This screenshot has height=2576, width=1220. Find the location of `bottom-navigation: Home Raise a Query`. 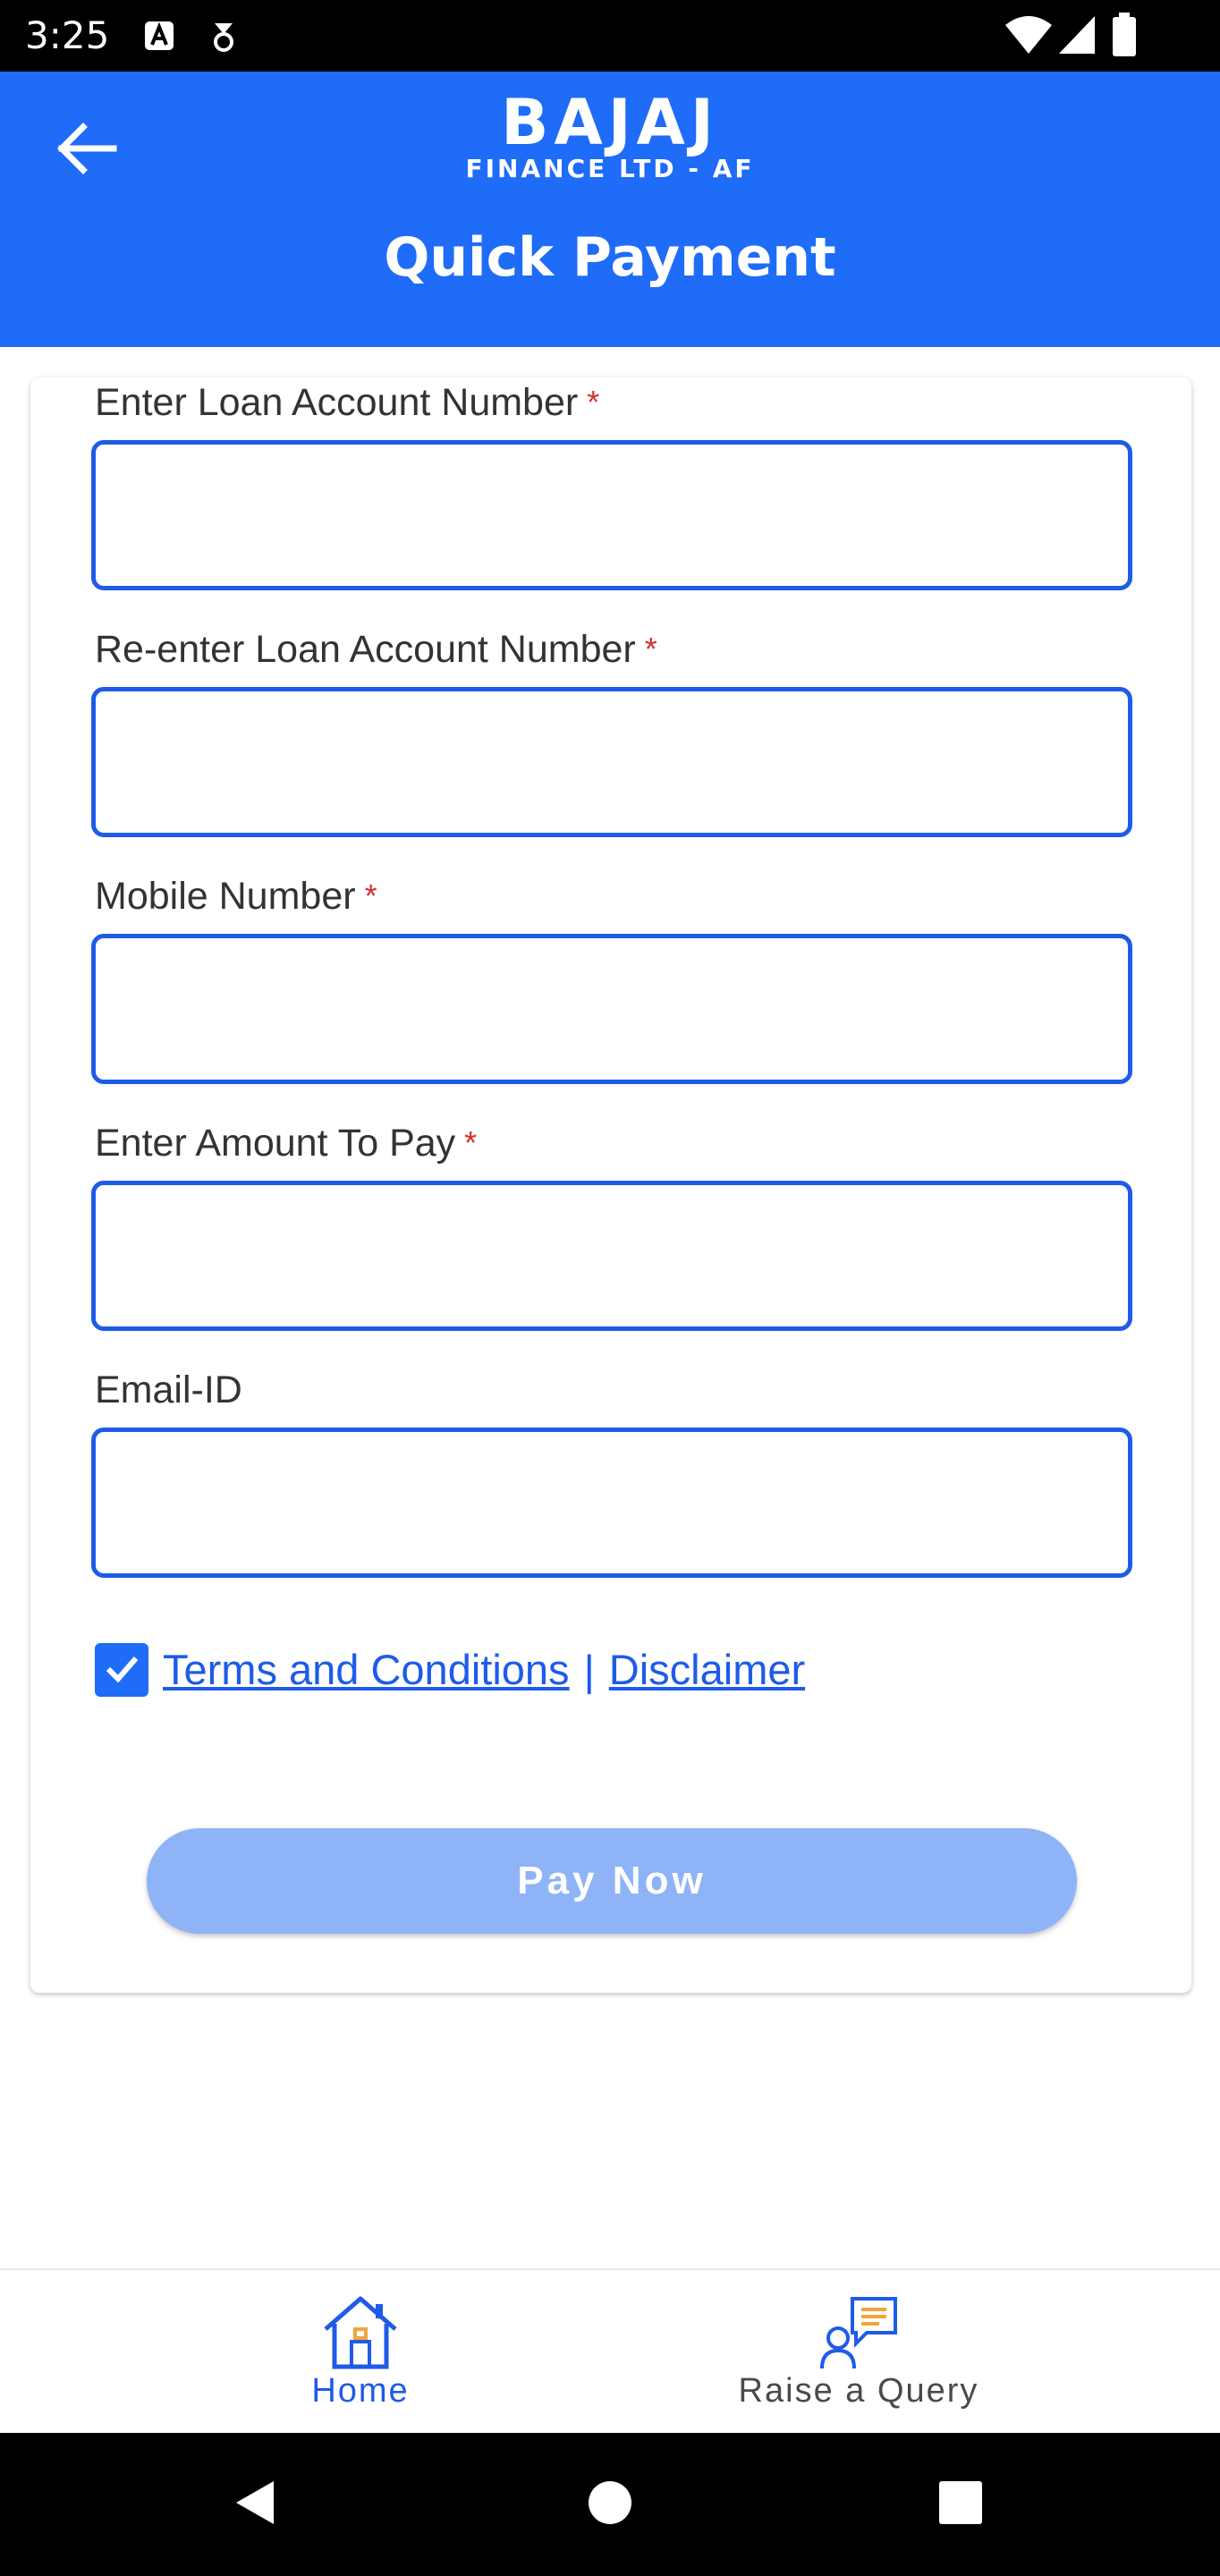

bottom-navigation: Home Raise a Query is located at coordinates (610, 2350).